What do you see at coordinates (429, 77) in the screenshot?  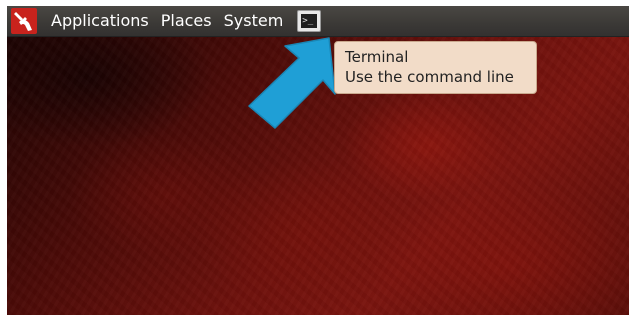 I see `tooltip-description: Use the command line` at bounding box center [429, 77].